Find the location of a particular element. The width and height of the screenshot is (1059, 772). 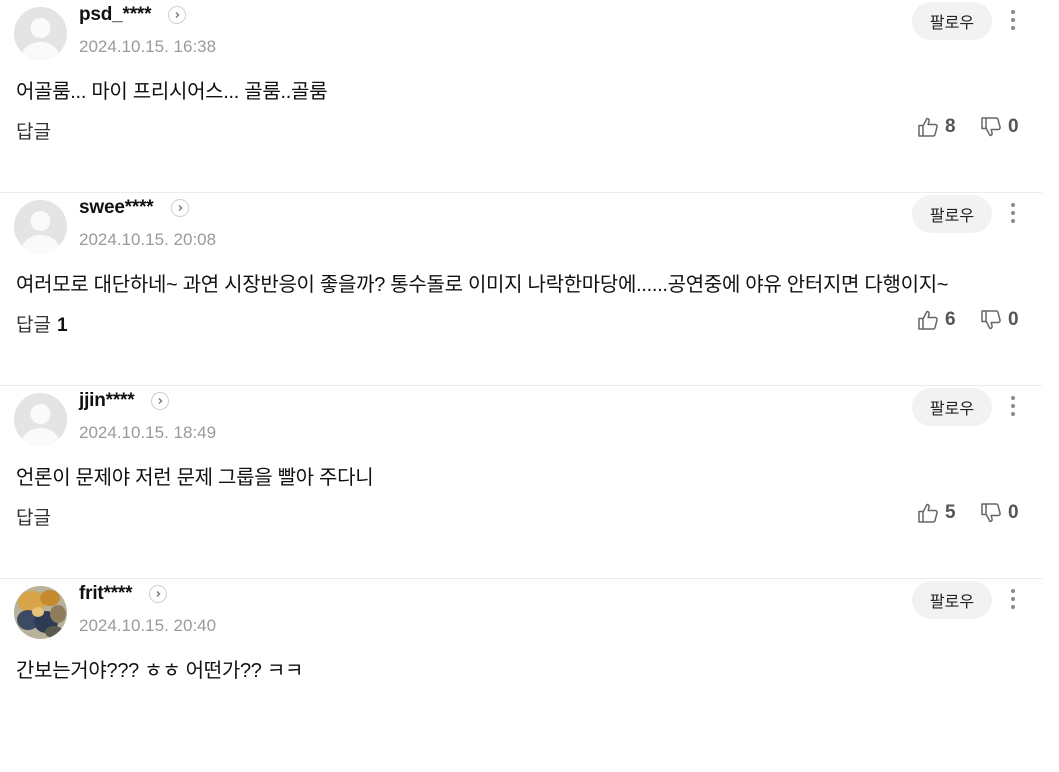

like-button: 8 is located at coordinates (936, 127).